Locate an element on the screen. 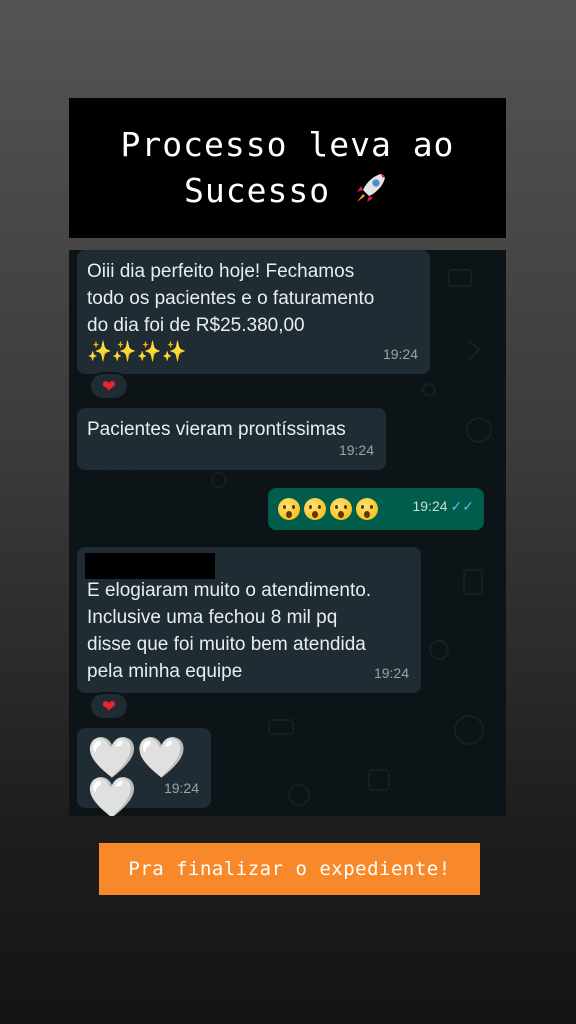 The height and width of the screenshot is (1024, 576). message-text-line: Pacientes vieram prontíssimas is located at coordinates (216, 429).